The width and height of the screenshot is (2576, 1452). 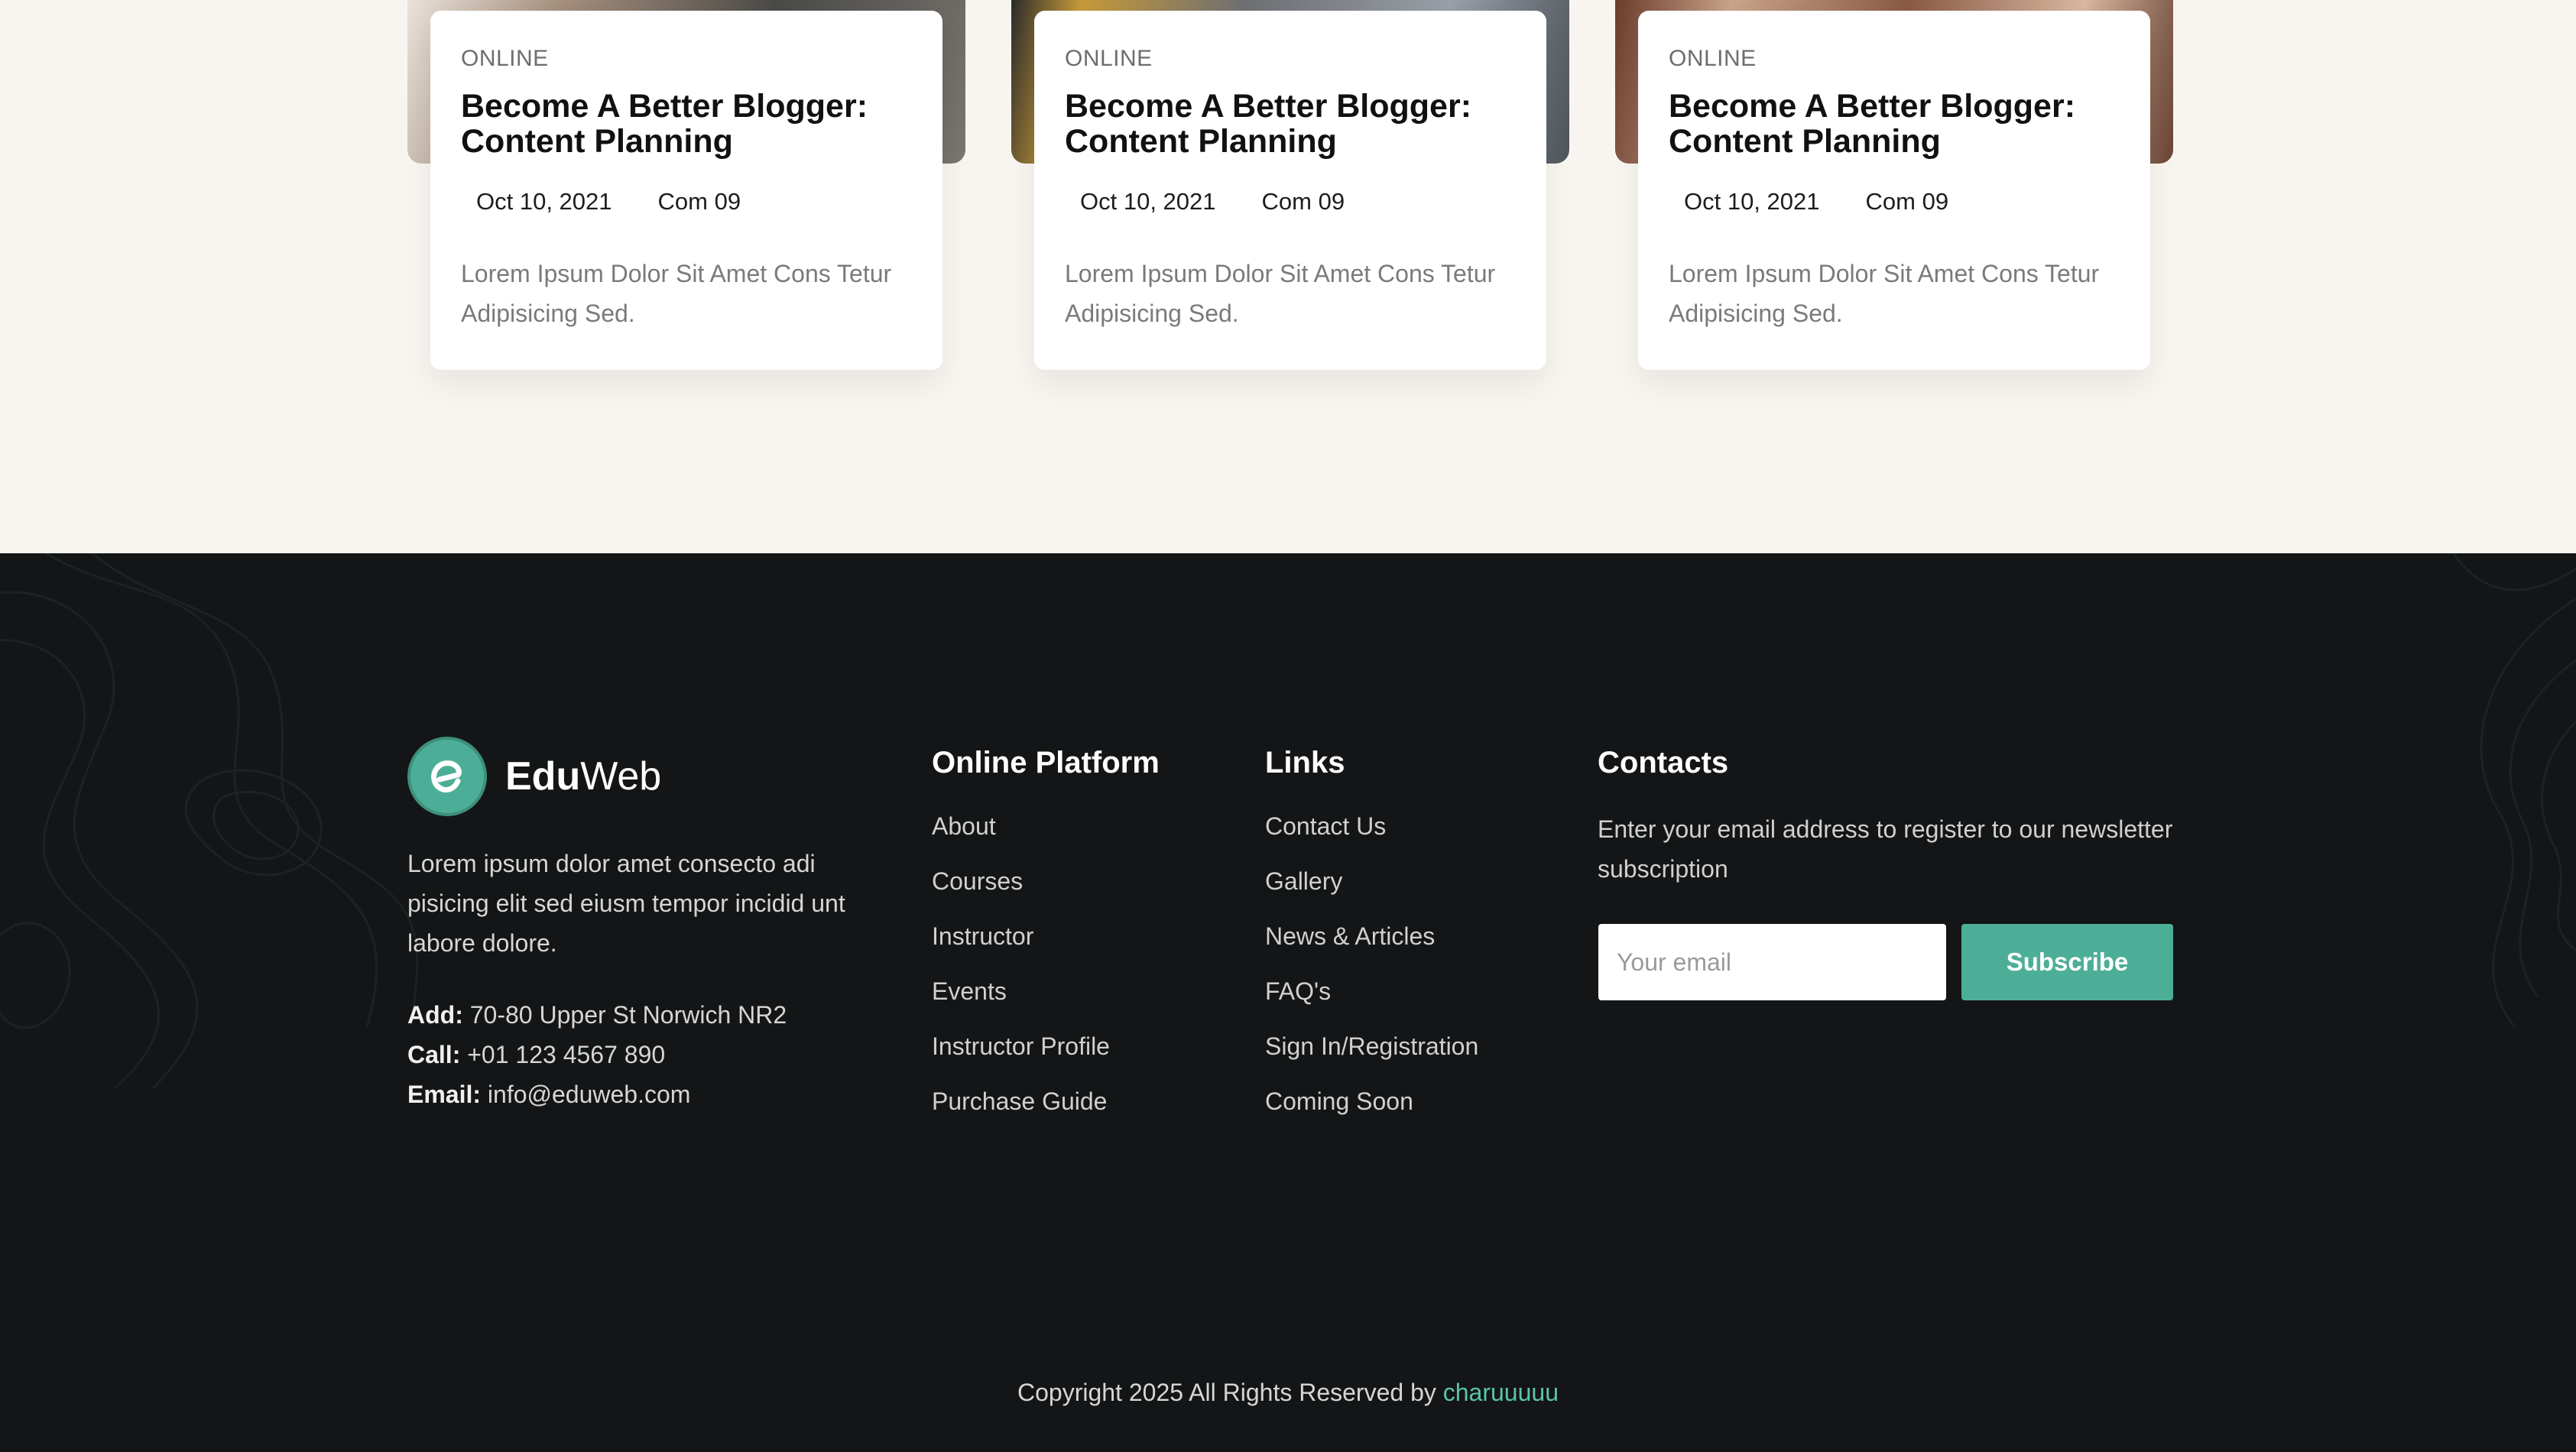 What do you see at coordinates (1046, 1003) in the screenshot?
I see `footer-link-events: Events` at bounding box center [1046, 1003].